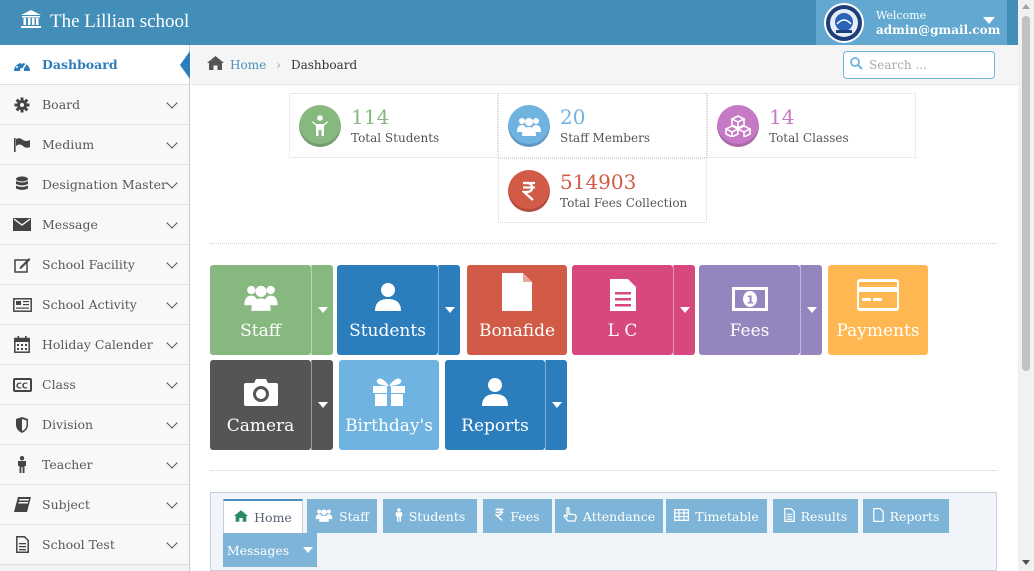 The image size is (1034, 571). What do you see at coordinates (556, 405) in the screenshot?
I see `reports-dropdown-toggle` at bounding box center [556, 405].